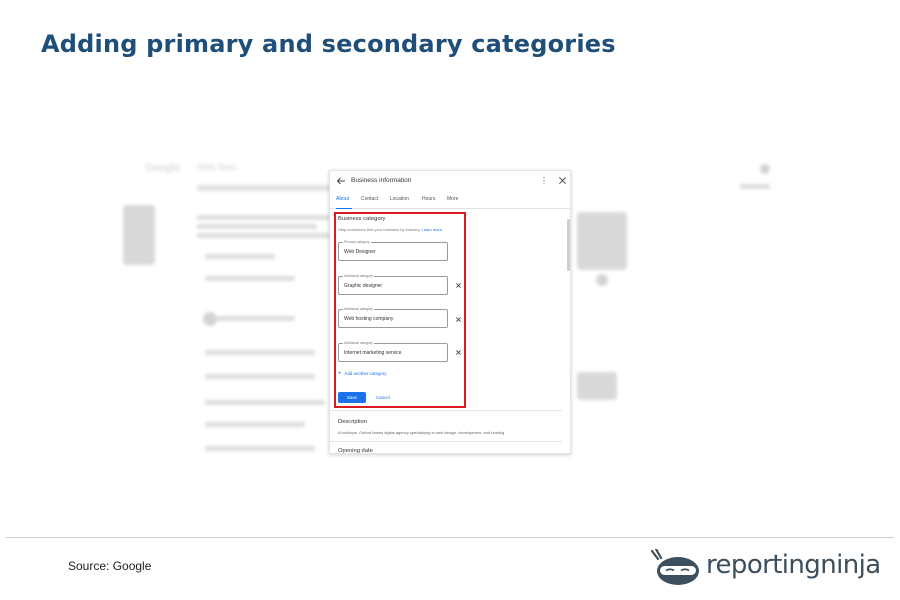  Describe the element at coordinates (544, 181) in the screenshot. I see `more-vert-icon: ⋮` at that location.